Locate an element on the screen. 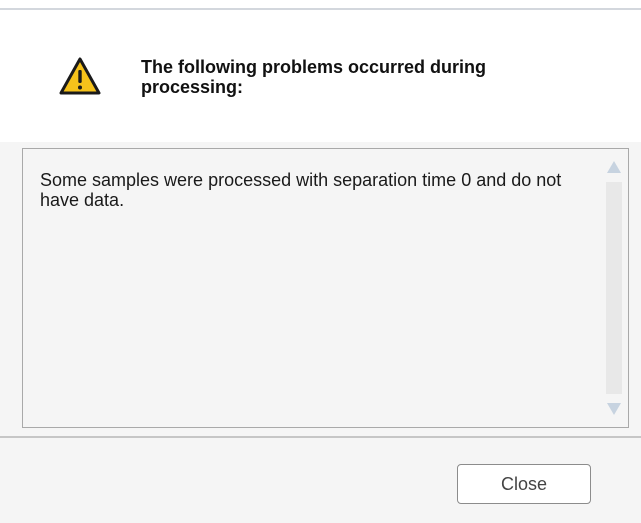  scroll-up-arrow-icon is located at coordinates (614, 167).